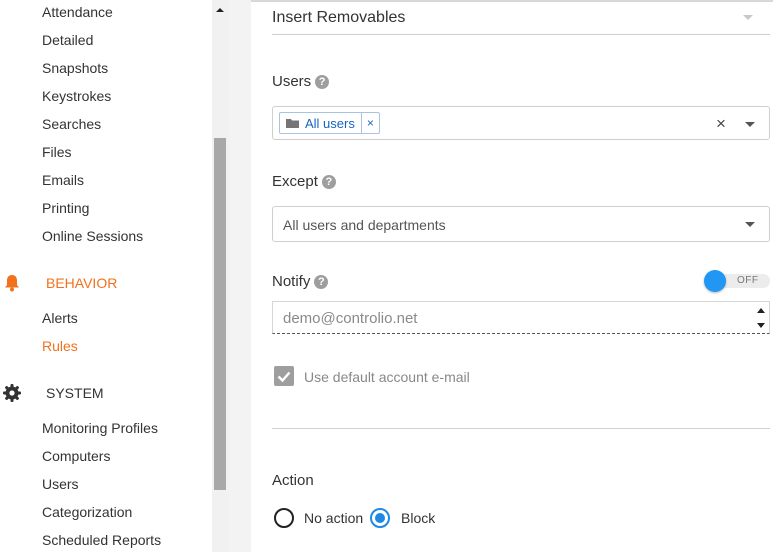  What do you see at coordinates (380, 518) in the screenshot?
I see `radio-block` at bounding box center [380, 518].